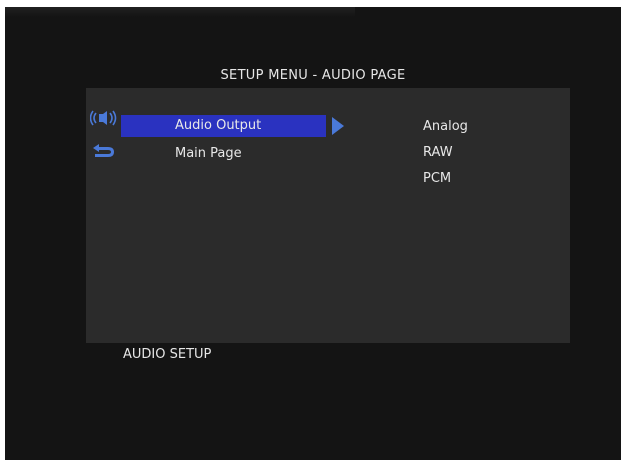  I want to click on page-title: SETUP MENU - AUDIO PAGE, so click(313, 75).